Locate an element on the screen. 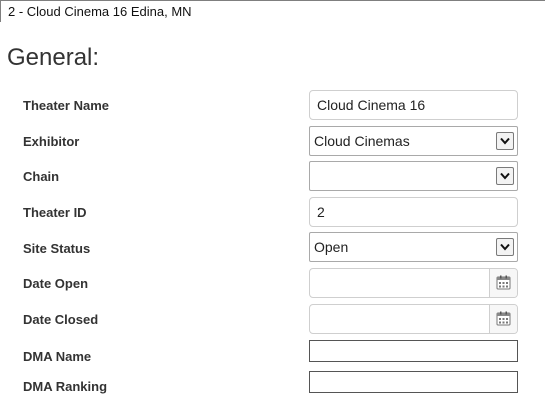 This screenshot has width=545, height=407. site-status-selected-value: Open is located at coordinates (331, 247).